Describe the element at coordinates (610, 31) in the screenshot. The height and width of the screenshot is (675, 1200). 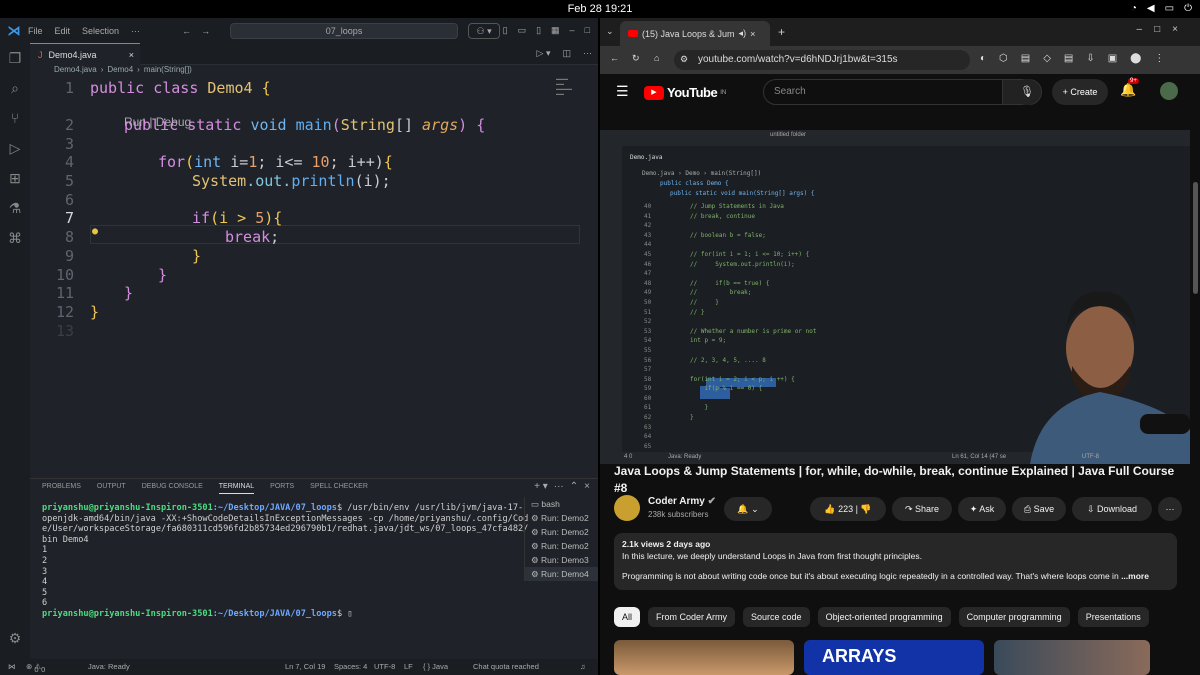
I see `tab-search-icon: ⌄` at that location.